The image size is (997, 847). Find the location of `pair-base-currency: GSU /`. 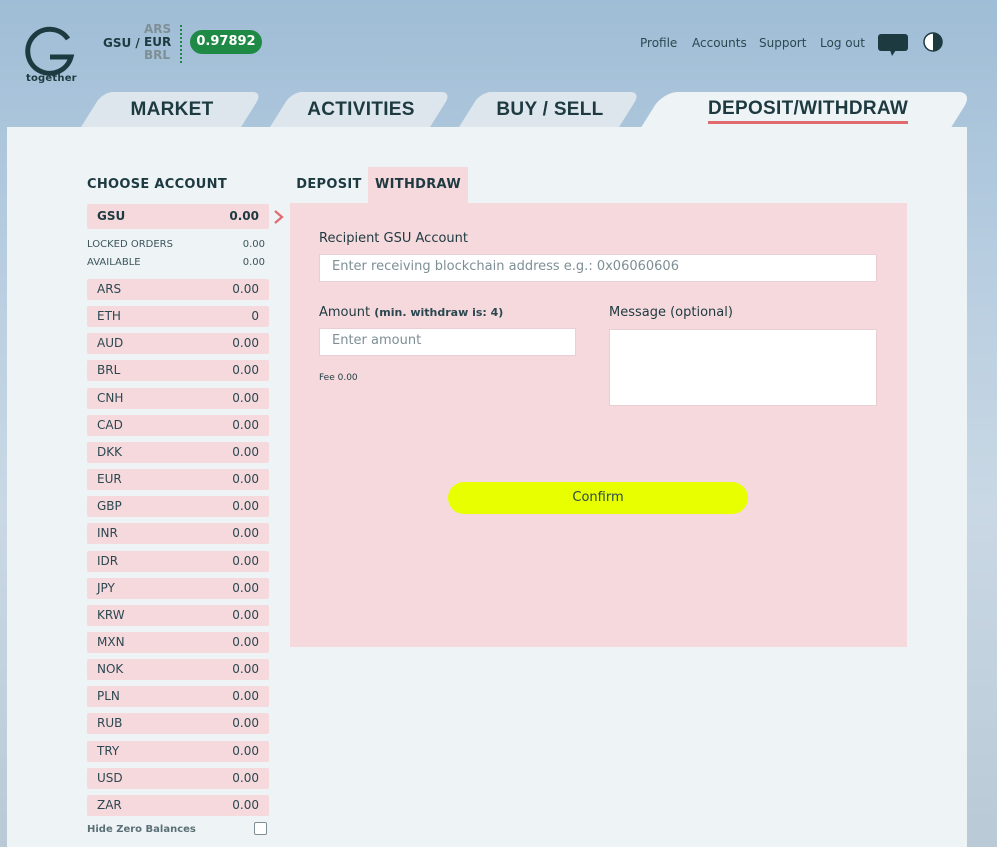

pair-base-currency: GSU / is located at coordinates (121, 43).